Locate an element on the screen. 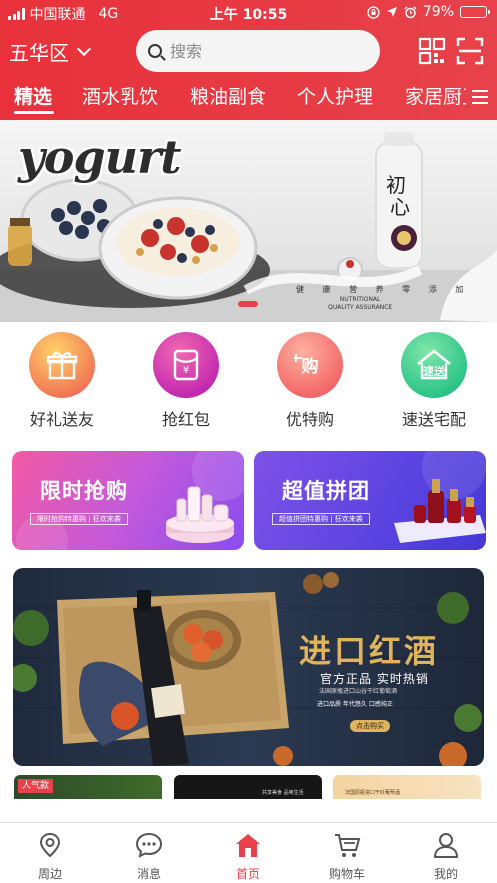  location-selector: 五华区 is located at coordinates (50, 51).